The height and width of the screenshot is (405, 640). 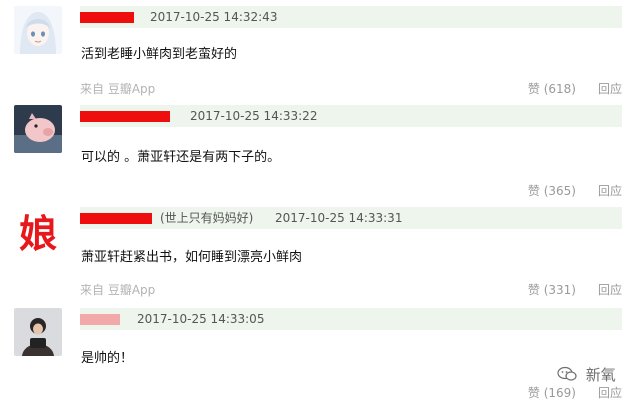 What do you see at coordinates (214, 17) in the screenshot?
I see `comment-time: 2017-10-25 14:32:43` at bounding box center [214, 17].